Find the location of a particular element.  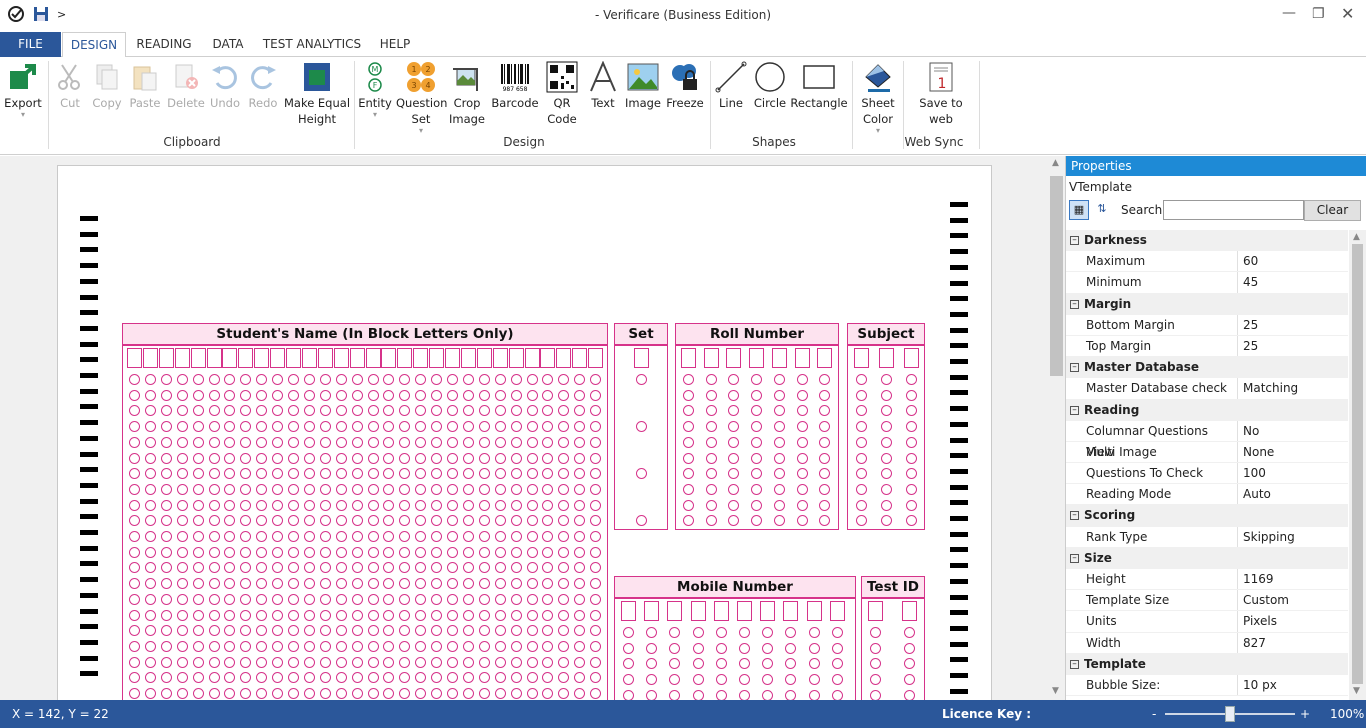

property-category: – Size is located at coordinates (1207, 558).